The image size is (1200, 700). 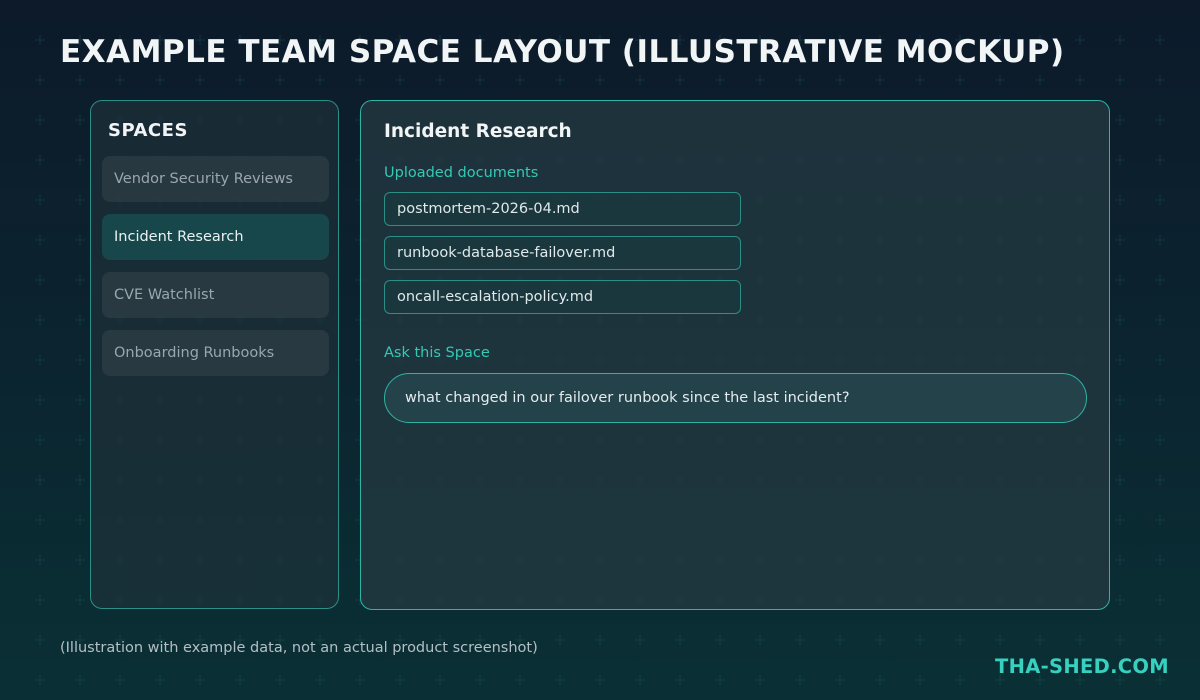 I want to click on sidebar-heading: SPACES, so click(x=148, y=130).